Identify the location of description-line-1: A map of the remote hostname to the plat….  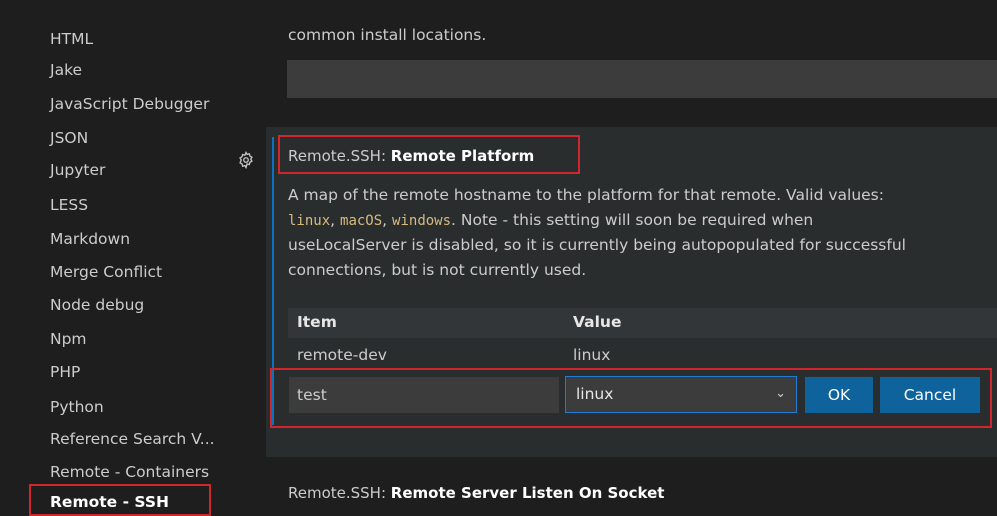
(586, 195).